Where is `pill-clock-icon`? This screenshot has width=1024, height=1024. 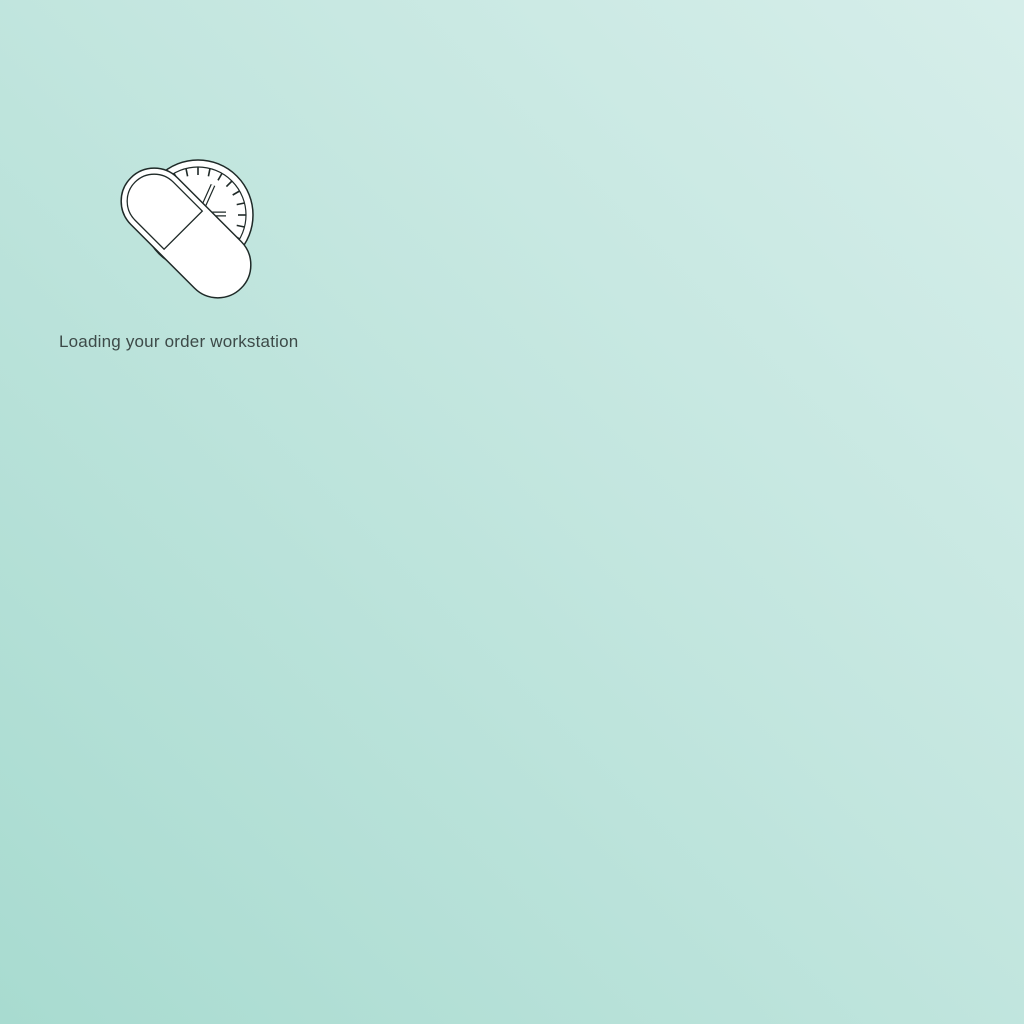 pill-clock-icon is located at coordinates (185, 230).